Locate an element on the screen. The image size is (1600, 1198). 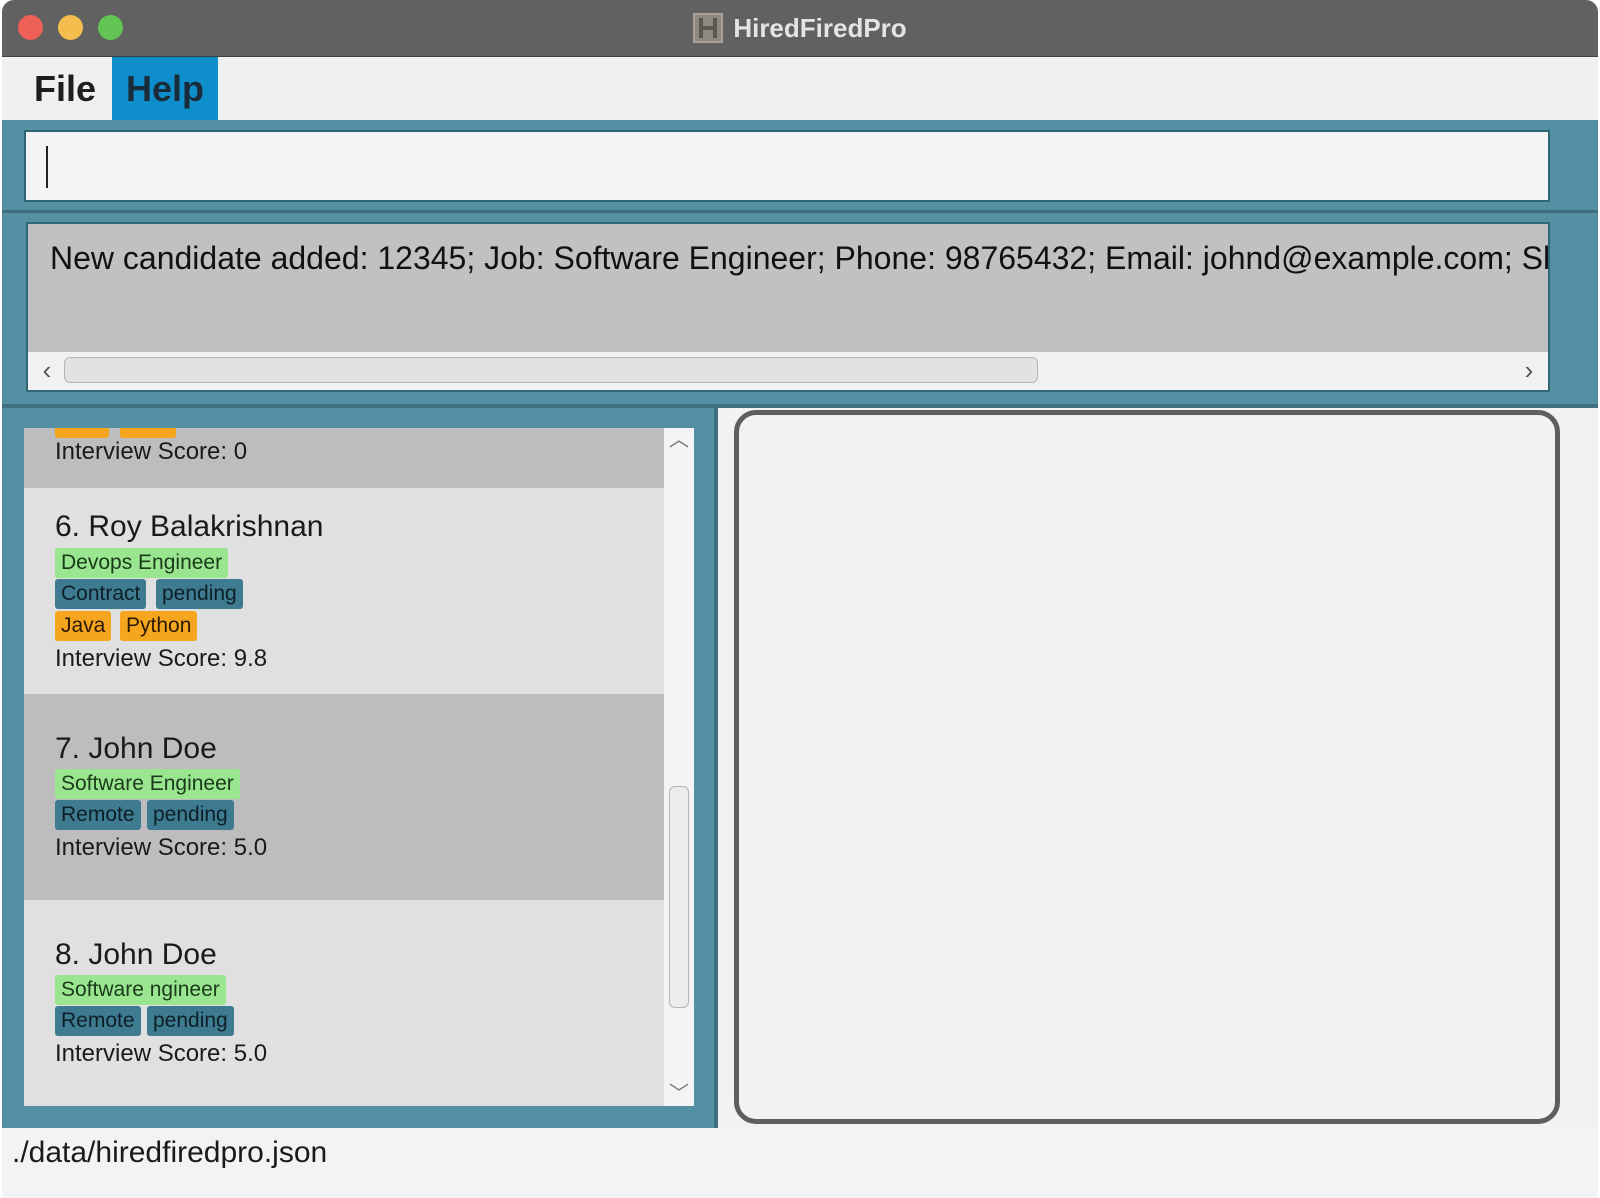
candidate-card: Interview Score: 0 is located at coordinates (344, 458).